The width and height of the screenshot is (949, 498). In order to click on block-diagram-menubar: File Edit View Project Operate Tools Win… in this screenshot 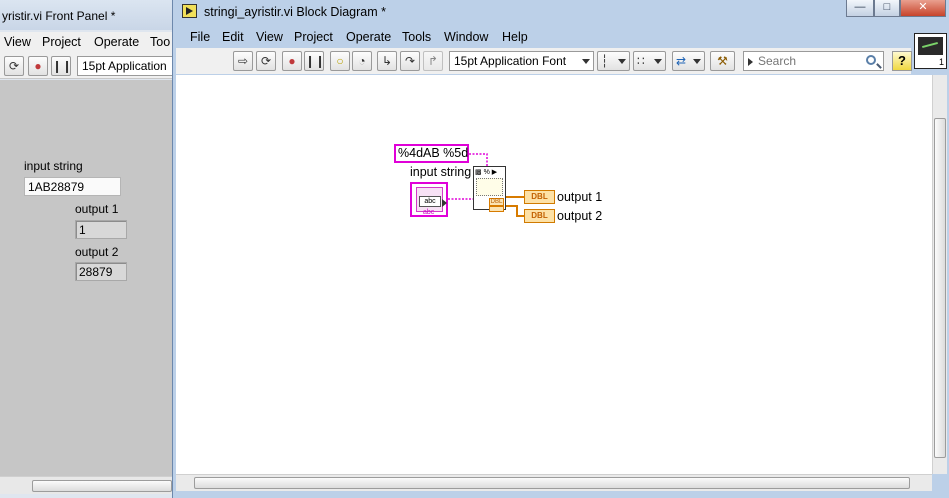, I will do `click(543, 37)`.